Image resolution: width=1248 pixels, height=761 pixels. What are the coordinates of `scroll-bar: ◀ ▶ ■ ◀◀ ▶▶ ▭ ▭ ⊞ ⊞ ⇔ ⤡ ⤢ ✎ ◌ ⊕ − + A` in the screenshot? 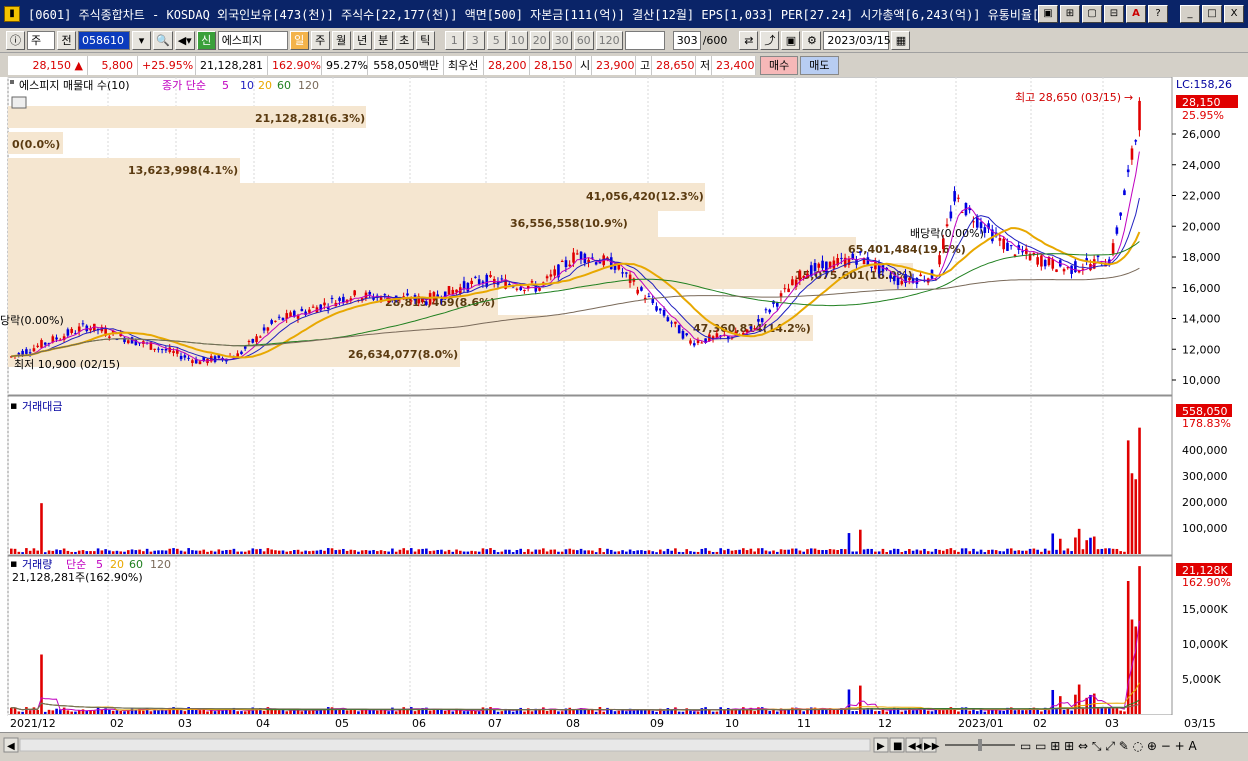 It's located at (624, 744).